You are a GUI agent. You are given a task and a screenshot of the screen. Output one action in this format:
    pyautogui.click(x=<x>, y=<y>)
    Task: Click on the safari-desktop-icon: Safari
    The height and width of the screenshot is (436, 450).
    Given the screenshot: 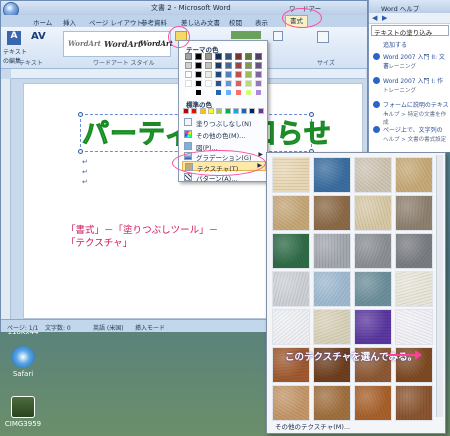 What is the action you would take?
    pyautogui.click(x=23, y=362)
    